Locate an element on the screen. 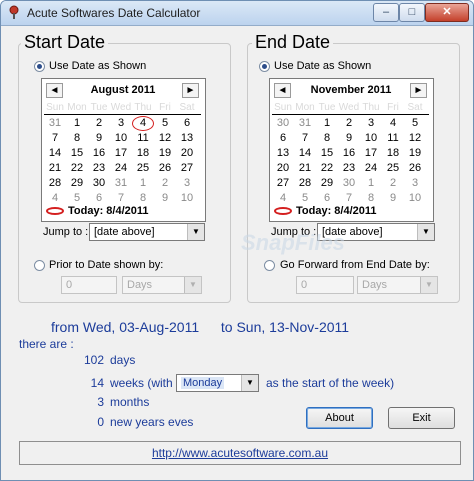 This screenshot has width=474, height=481. start-offset-input: 0 is located at coordinates (89, 285).